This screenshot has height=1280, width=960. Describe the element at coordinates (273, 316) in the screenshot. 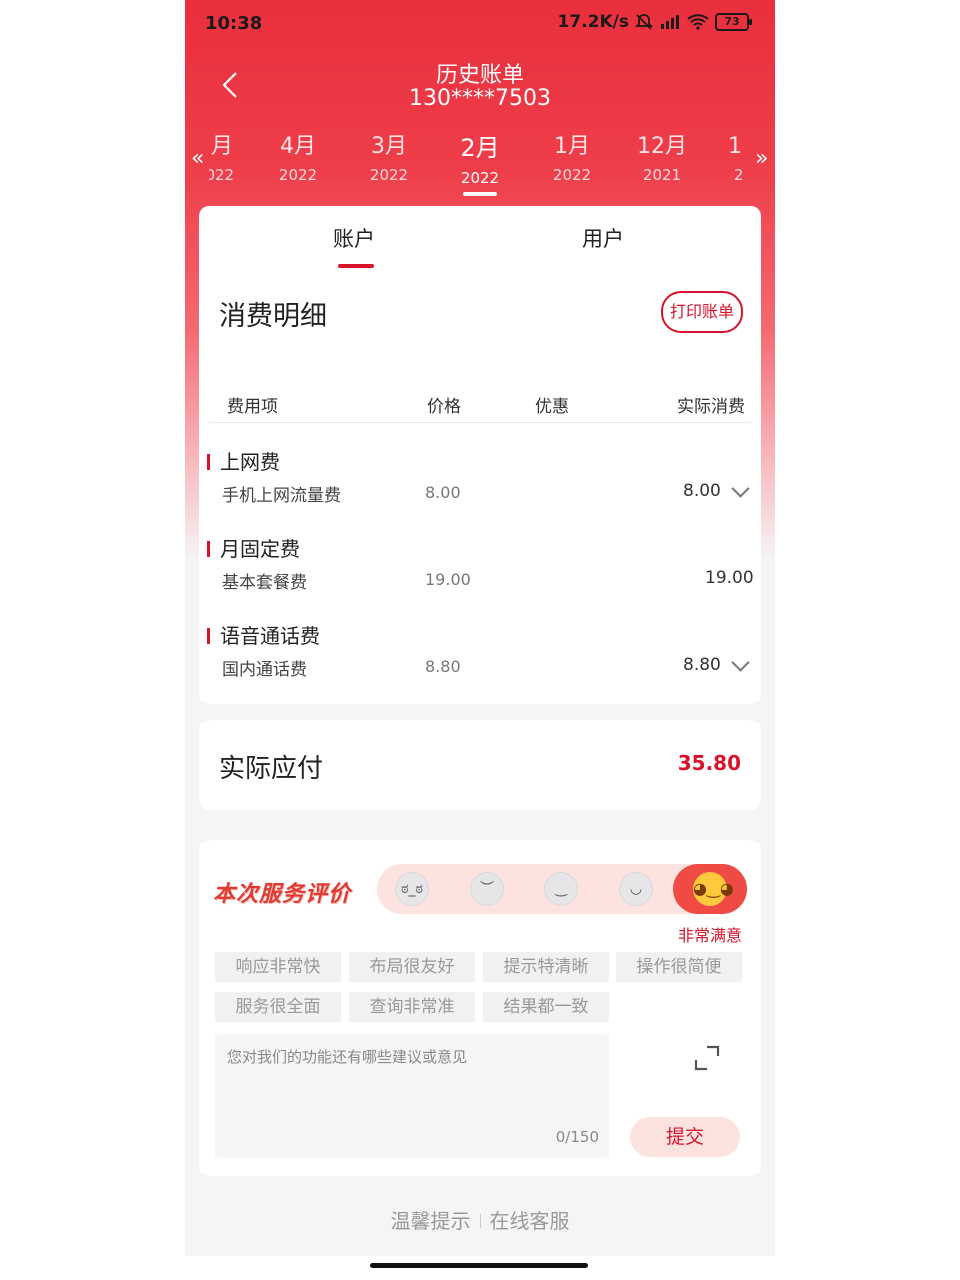

I see `detail-heading: 消费明细` at that location.